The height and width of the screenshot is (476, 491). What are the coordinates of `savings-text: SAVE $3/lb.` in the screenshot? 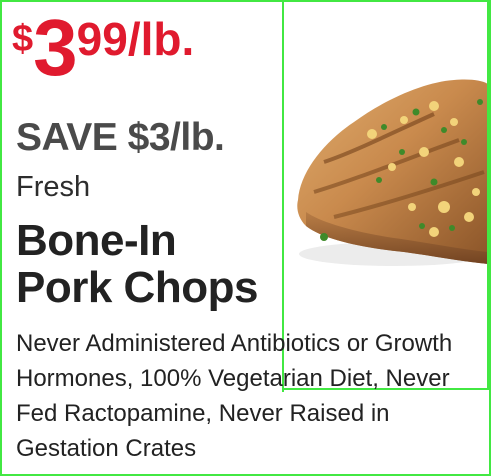 It's located at (120, 137).